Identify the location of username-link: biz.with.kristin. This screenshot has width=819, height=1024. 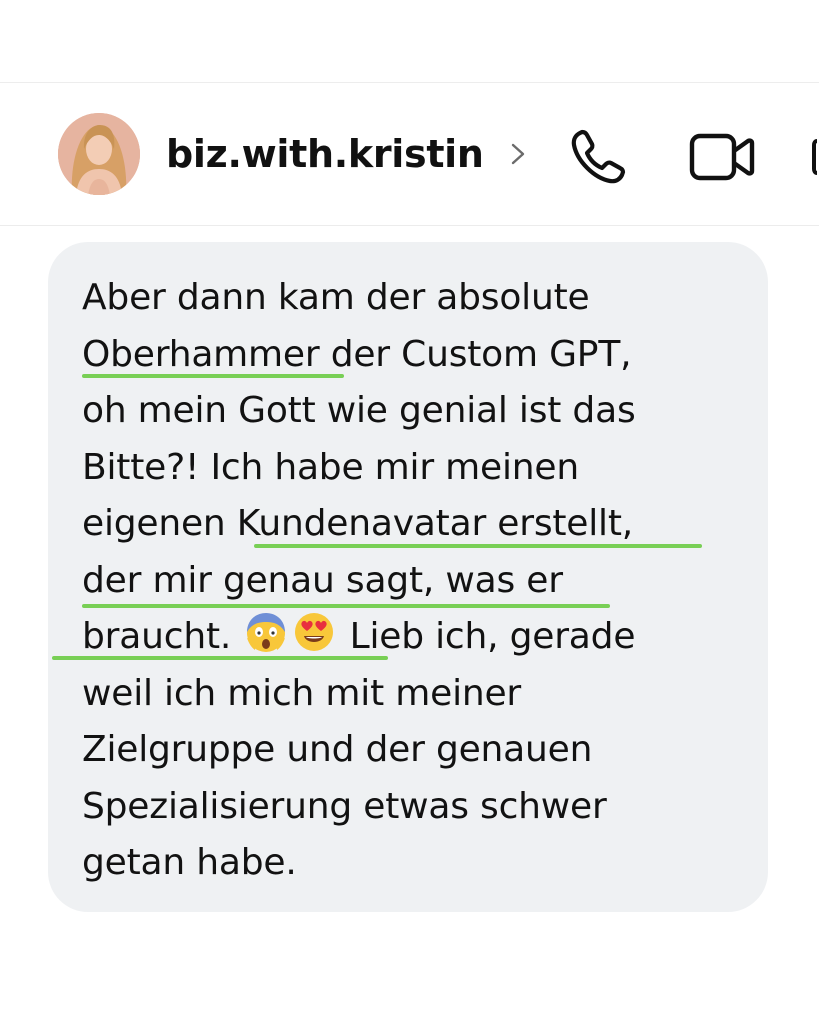
(325, 154).